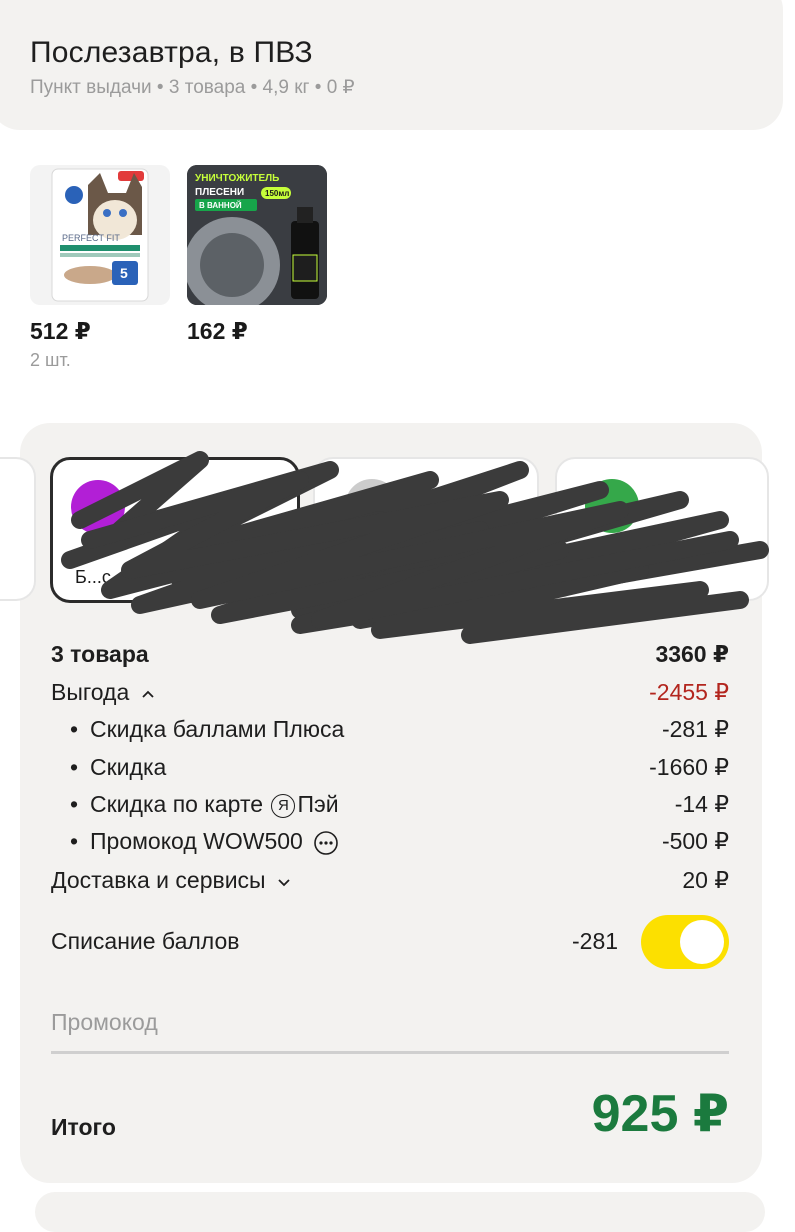  Describe the element at coordinates (595, 941) in the screenshot. I see `points-value: -281` at that location.